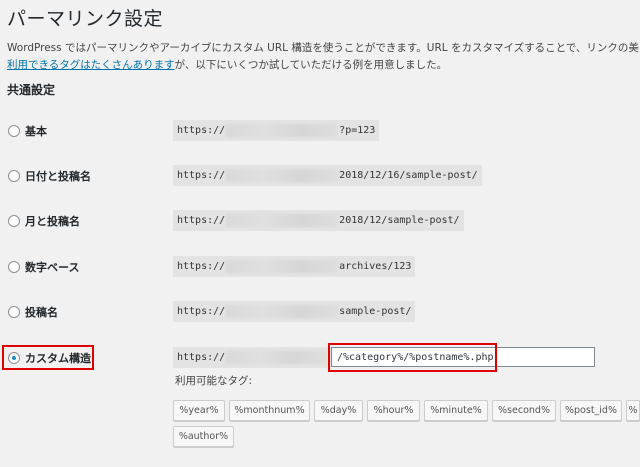 Image resolution: width=640 pixels, height=467 pixels. What do you see at coordinates (14, 312) in the screenshot?
I see `radio-post-name` at bounding box center [14, 312].